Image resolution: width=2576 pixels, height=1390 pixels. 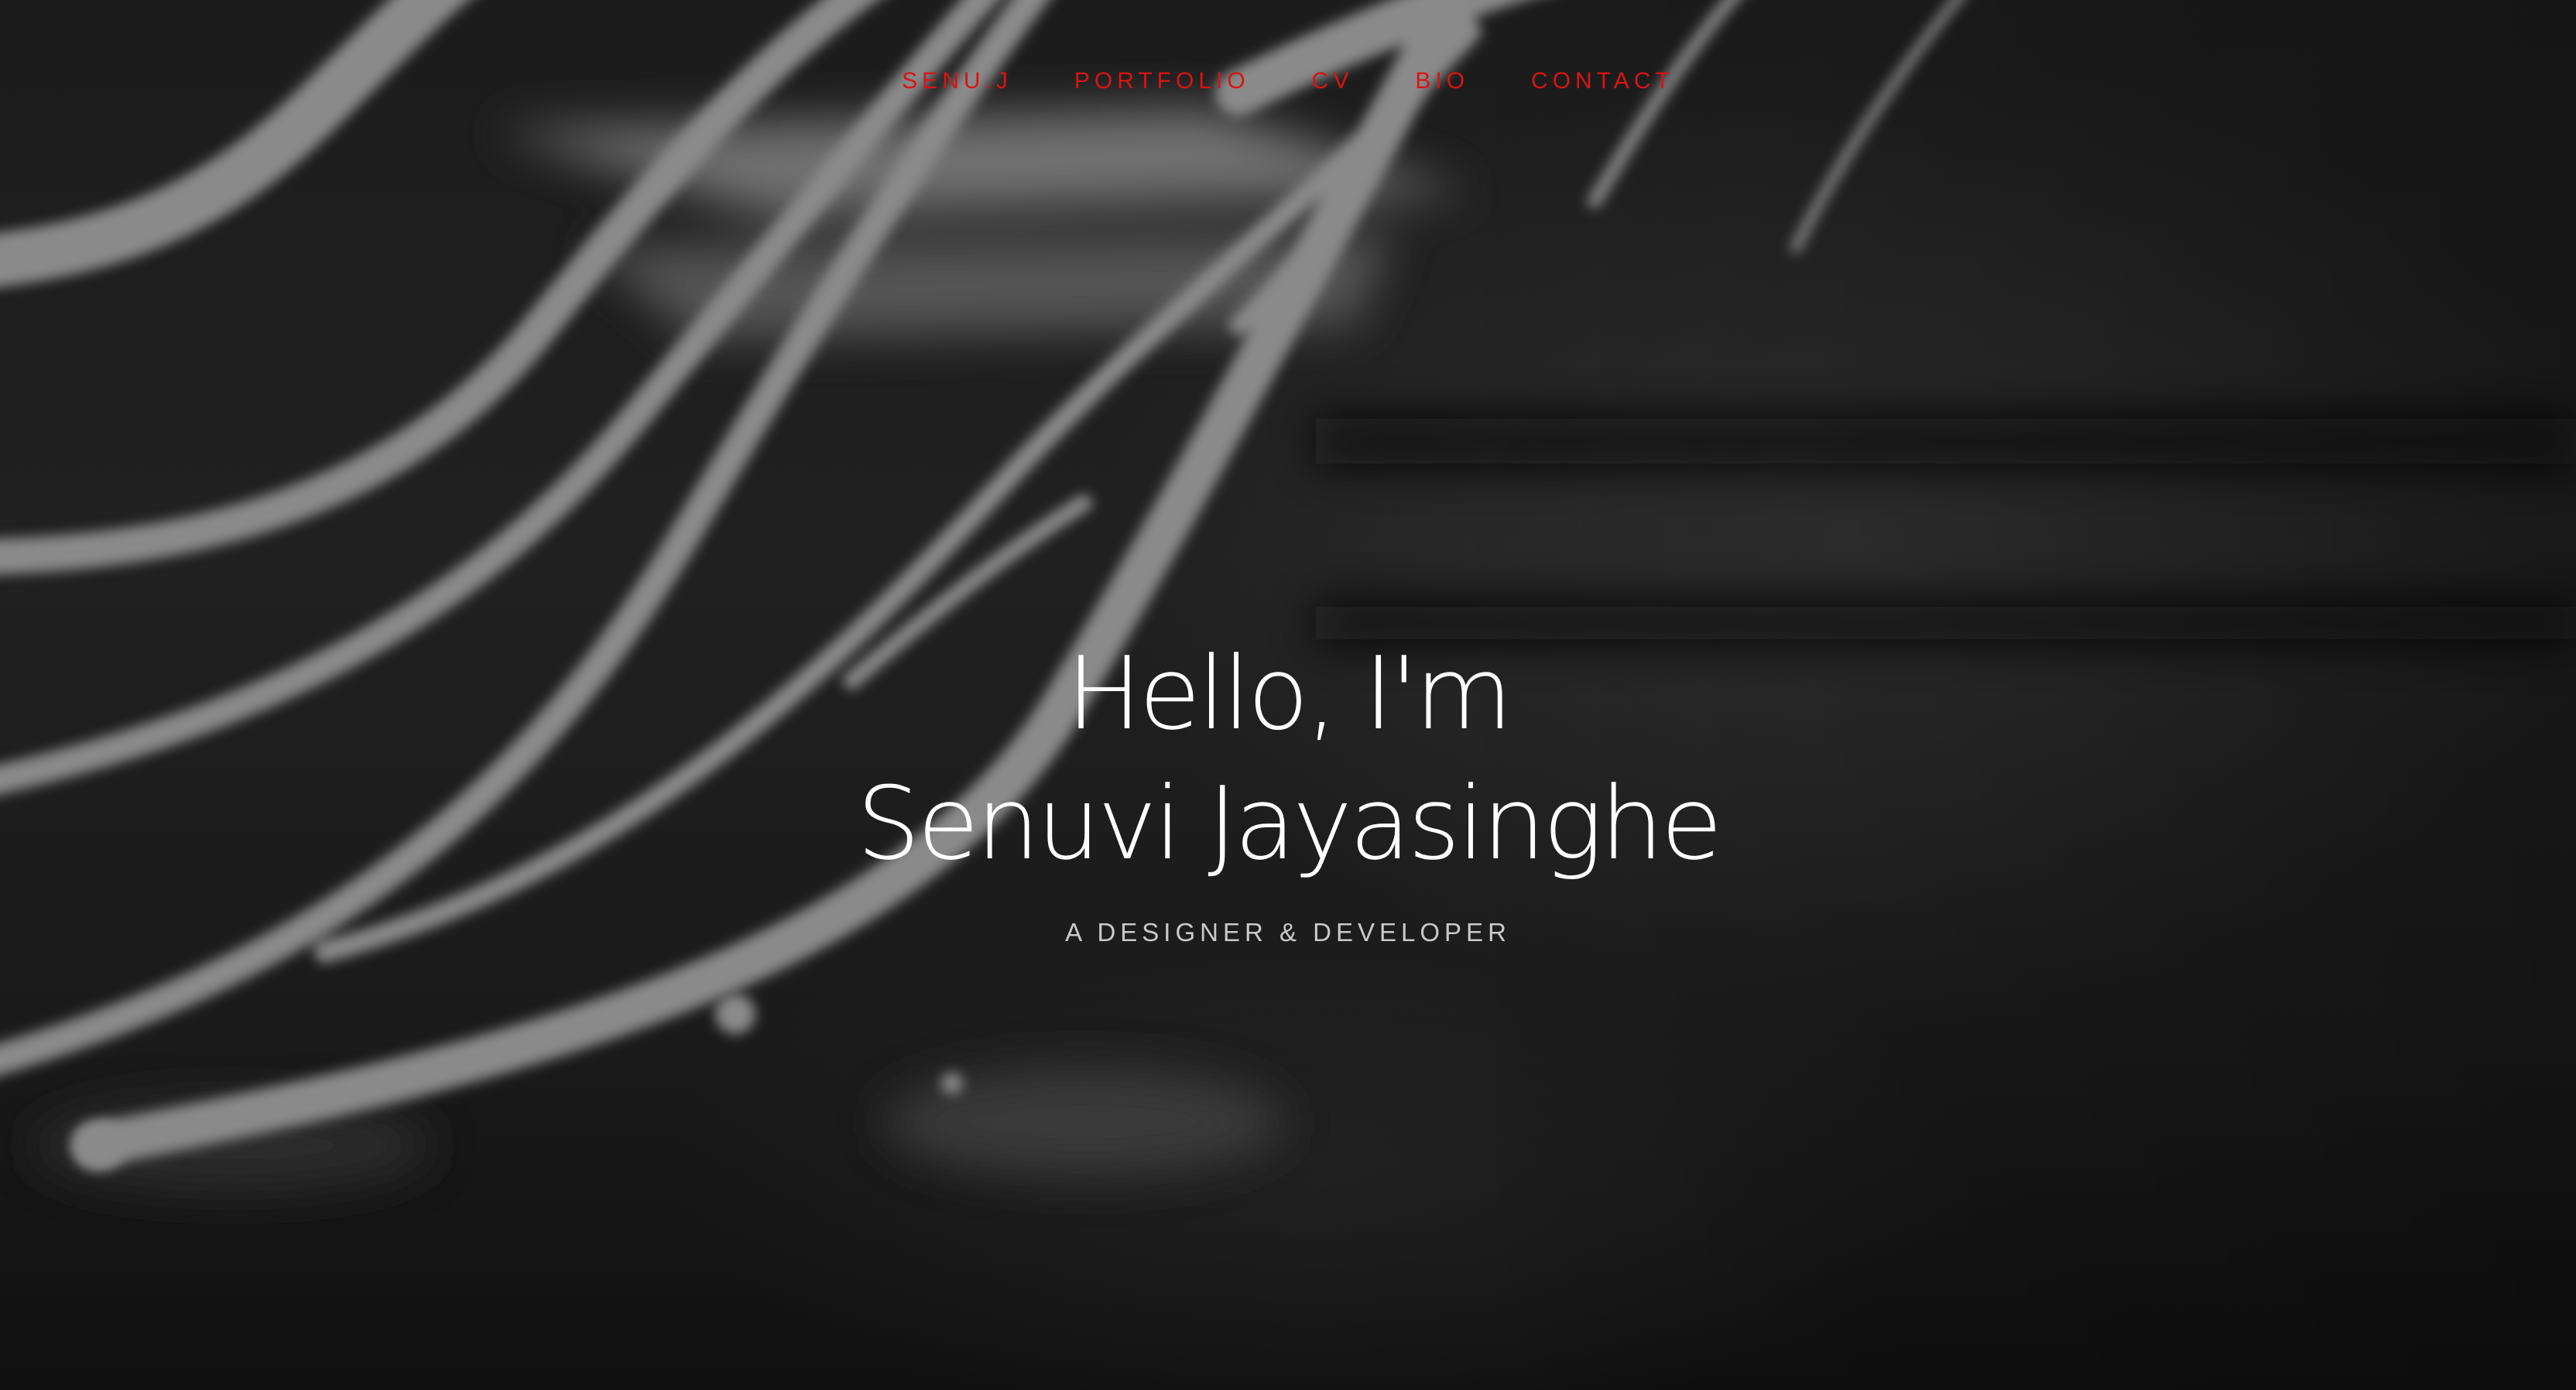 What do you see at coordinates (1442, 81) in the screenshot?
I see `nav-link-bio: BIO` at bounding box center [1442, 81].